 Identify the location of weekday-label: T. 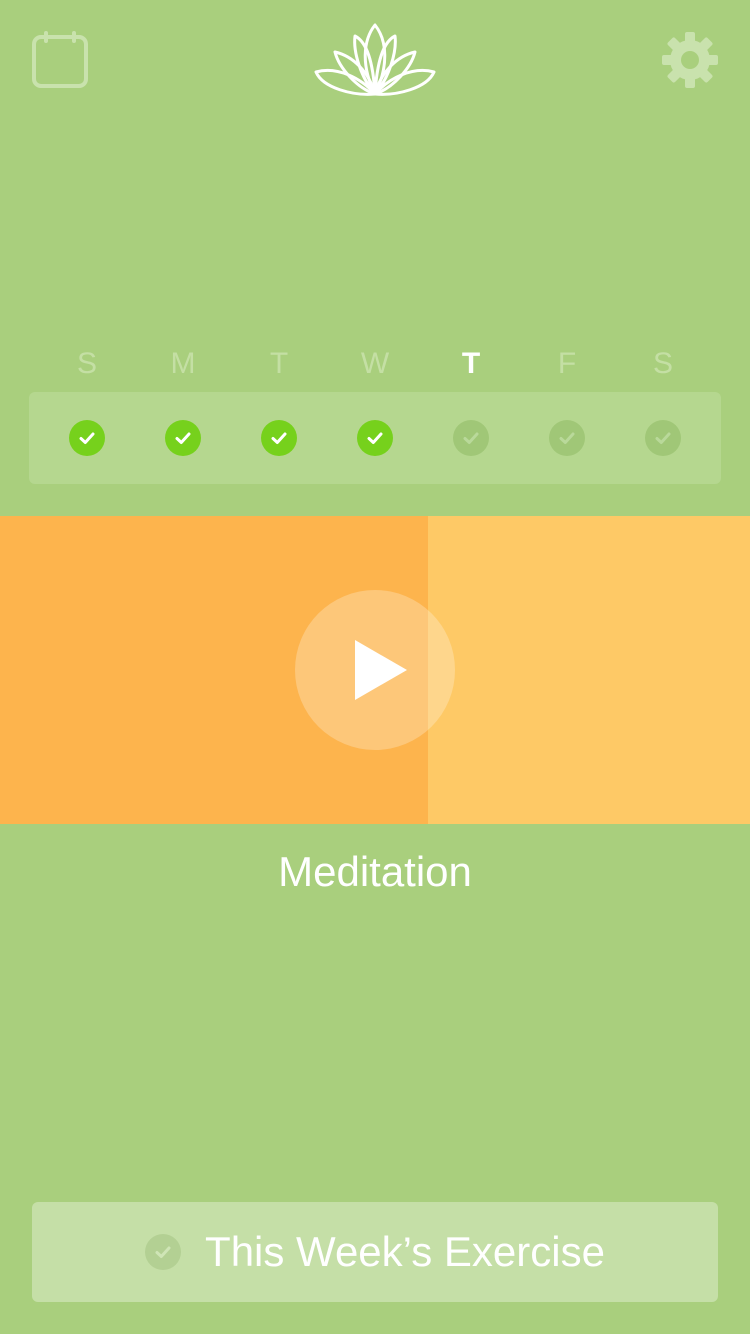
(279, 363).